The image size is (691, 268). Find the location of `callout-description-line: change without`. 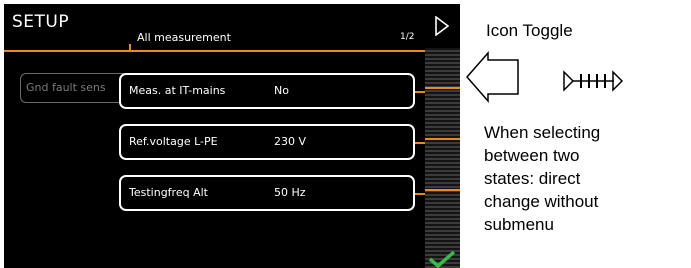

callout-description-line: change without is located at coordinates (541, 201).